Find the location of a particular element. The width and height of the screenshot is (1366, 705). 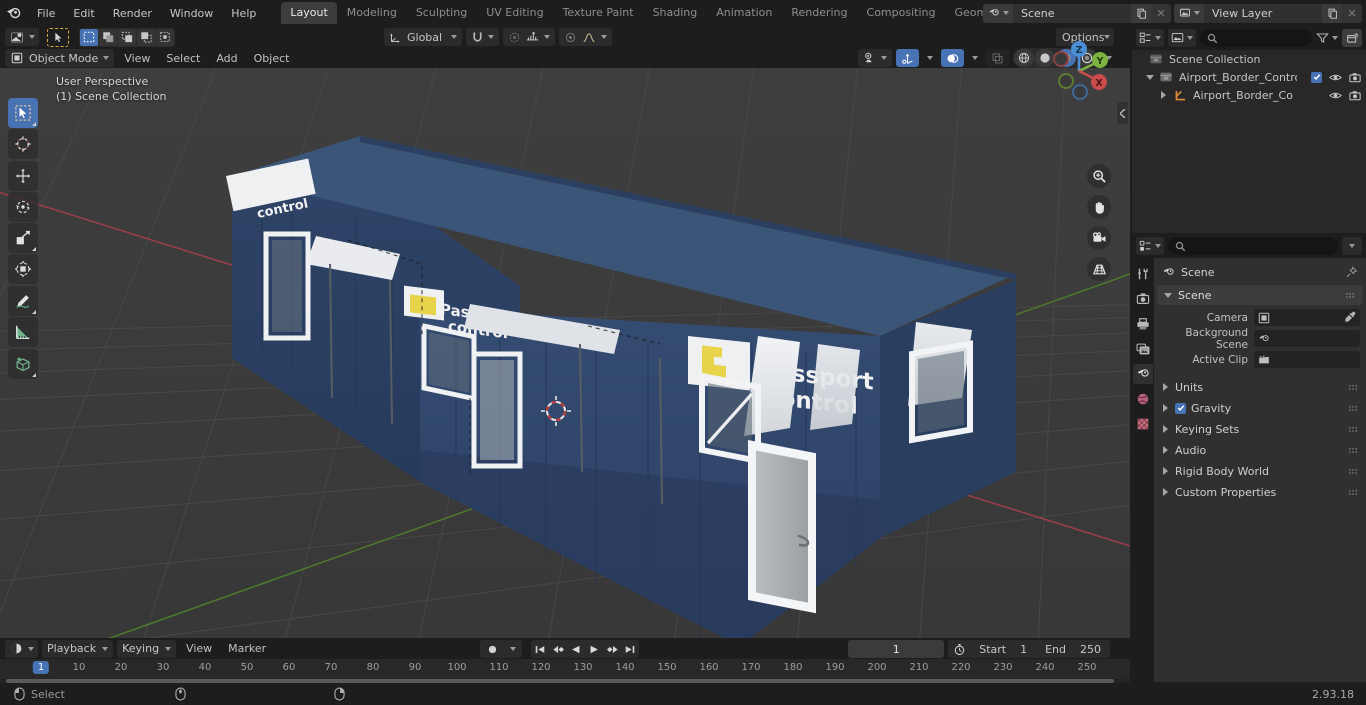

pan-hand-icon is located at coordinates (1099, 207).